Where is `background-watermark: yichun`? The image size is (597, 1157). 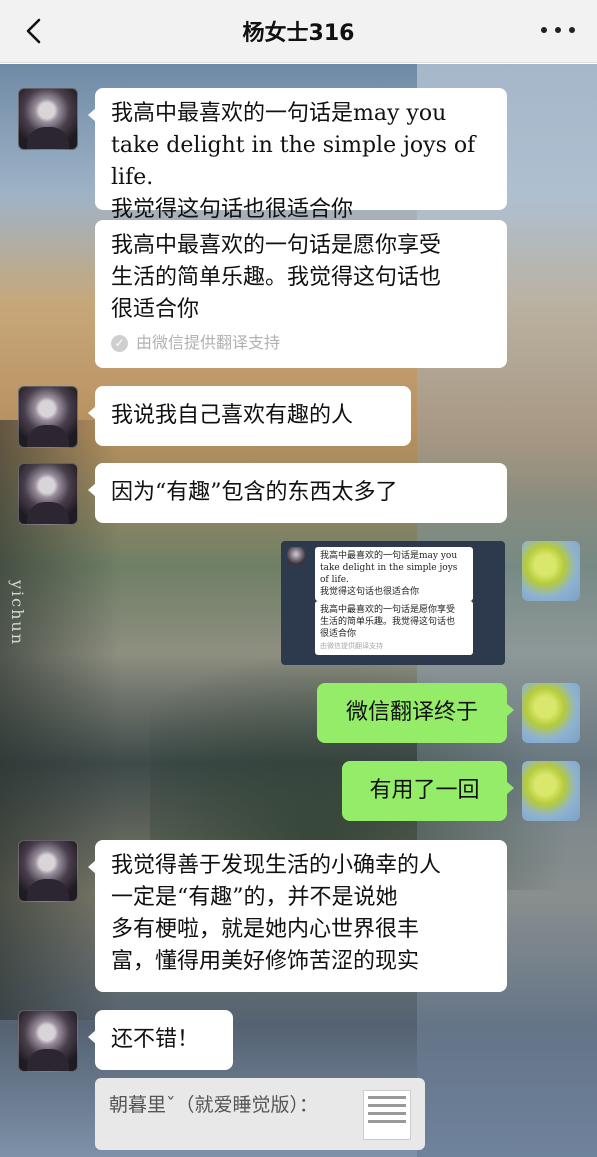
background-watermark: yichun is located at coordinates (17, 613).